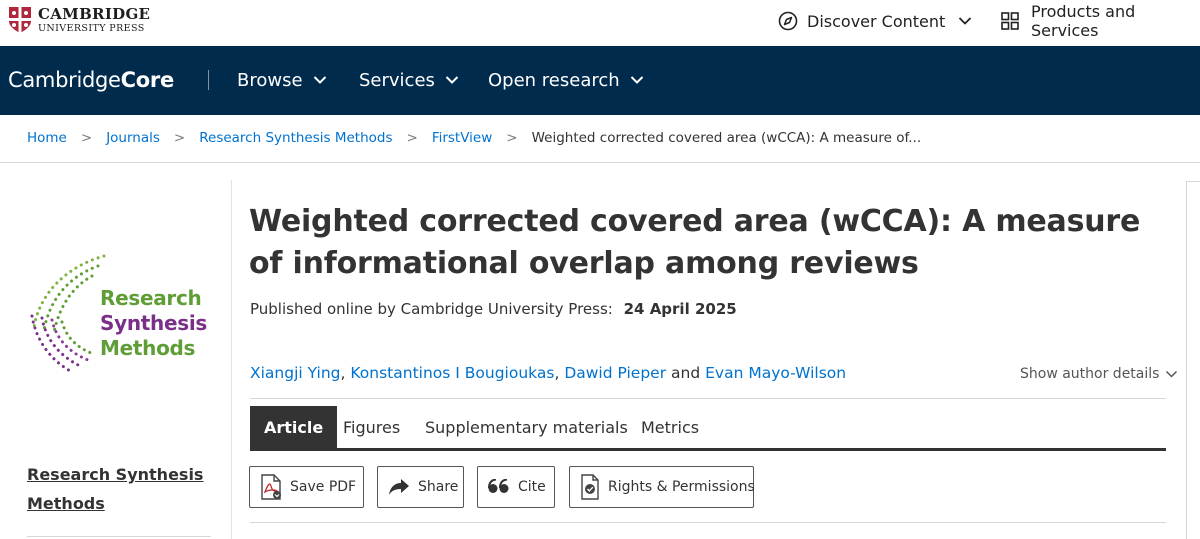 The width and height of the screenshot is (1200, 539). I want to click on navbar-divider, so click(208, 80).